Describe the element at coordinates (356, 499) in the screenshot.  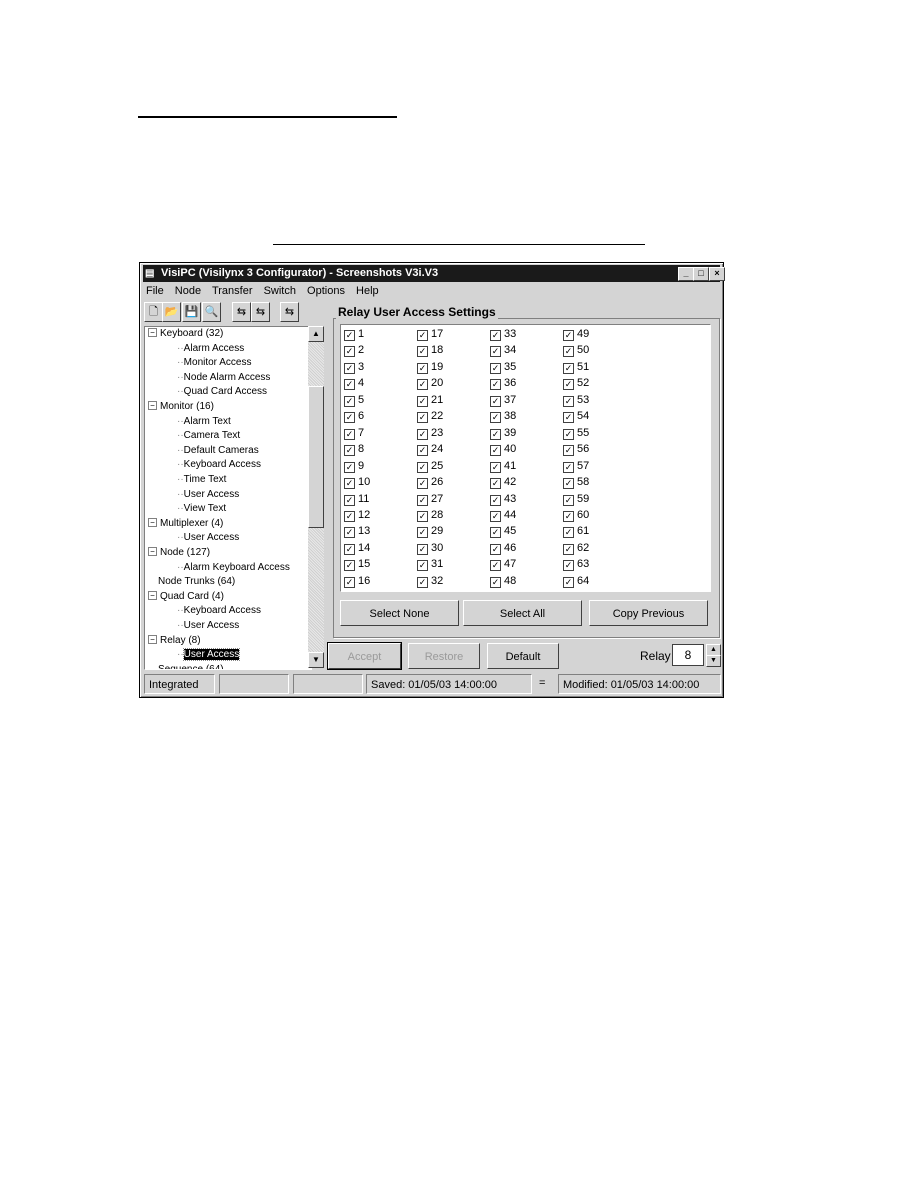
I see `user-checkbox: ✓ 11` at that location.